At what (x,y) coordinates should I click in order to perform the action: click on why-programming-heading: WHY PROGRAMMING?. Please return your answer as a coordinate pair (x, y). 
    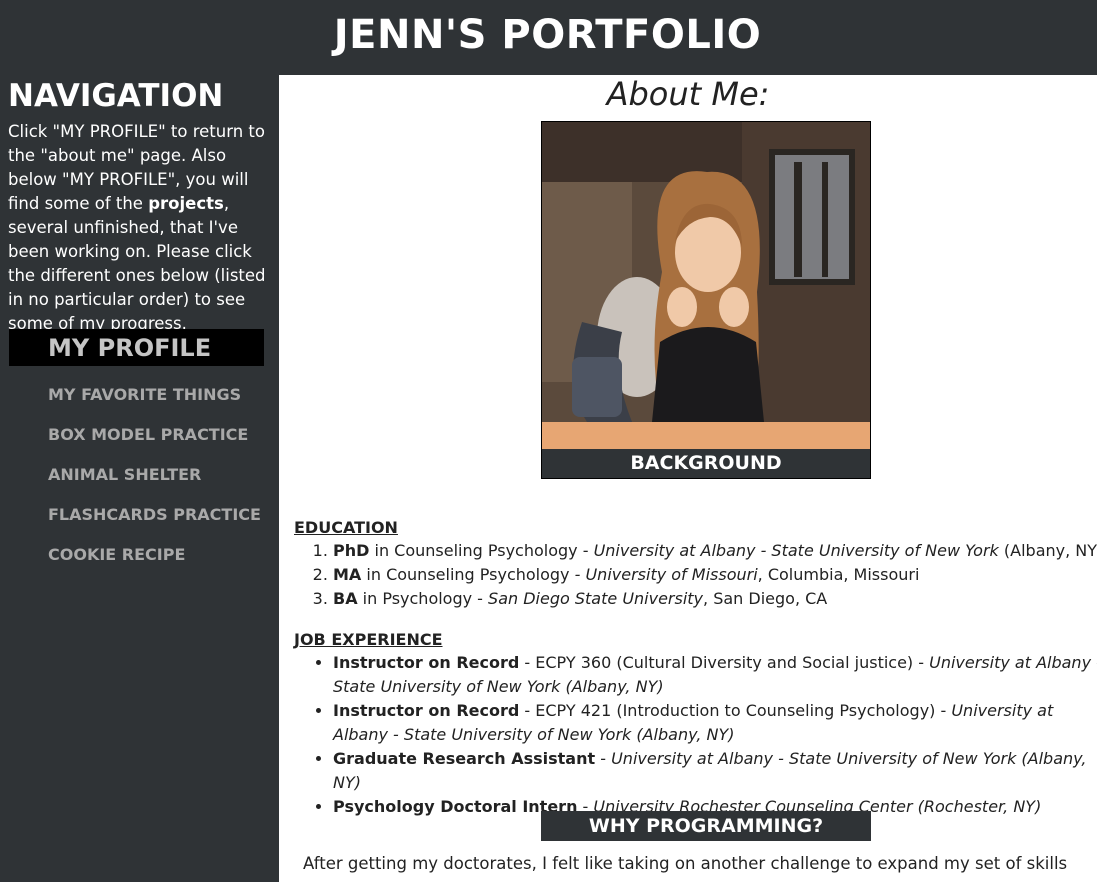
    Looking at the image, I should click on (706, 826).